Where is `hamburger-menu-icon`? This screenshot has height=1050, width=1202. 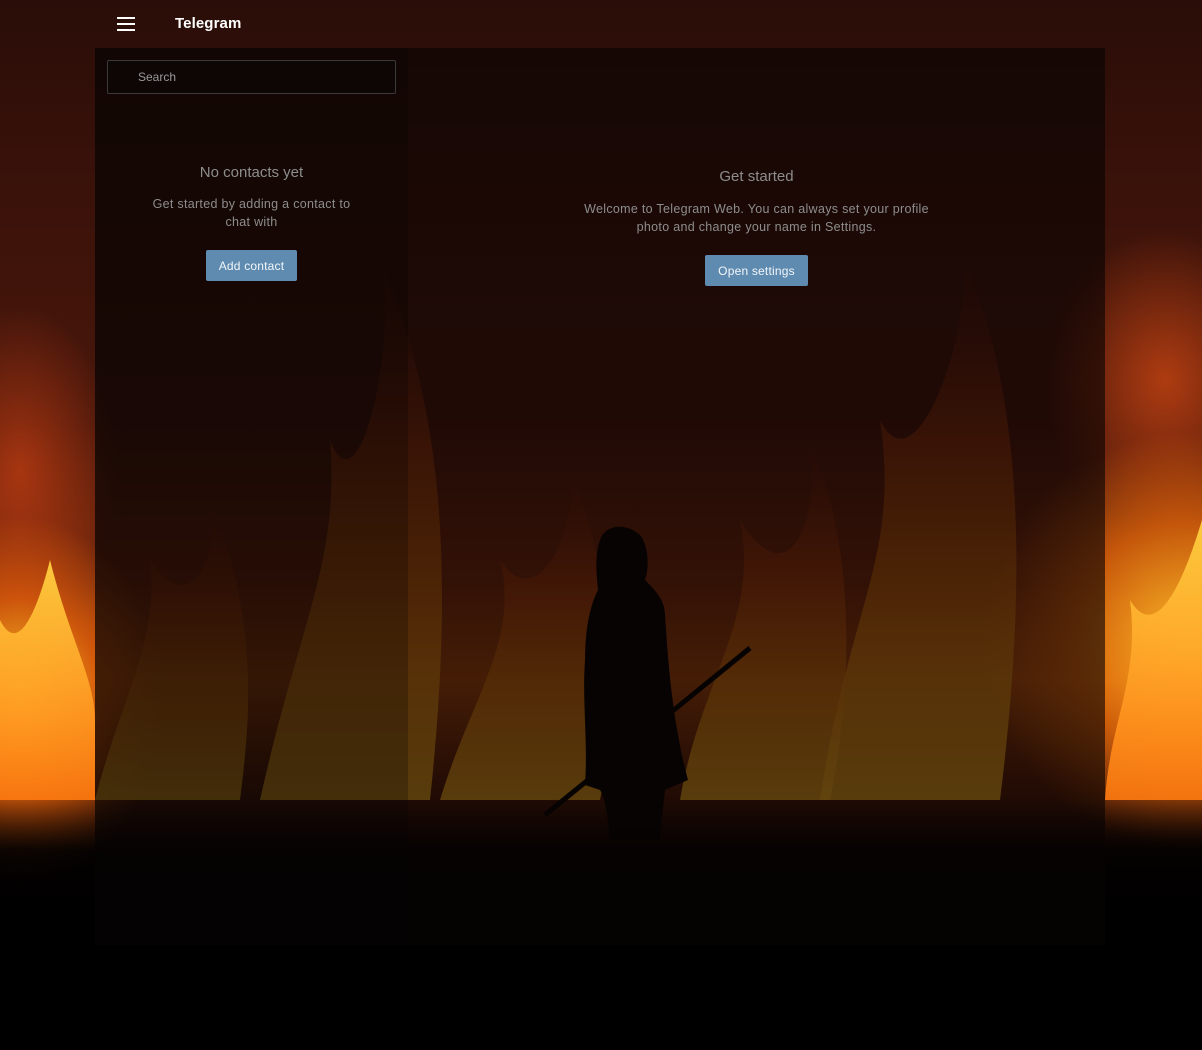 hamburger-menu-icon is located at coordinates (126, 24).